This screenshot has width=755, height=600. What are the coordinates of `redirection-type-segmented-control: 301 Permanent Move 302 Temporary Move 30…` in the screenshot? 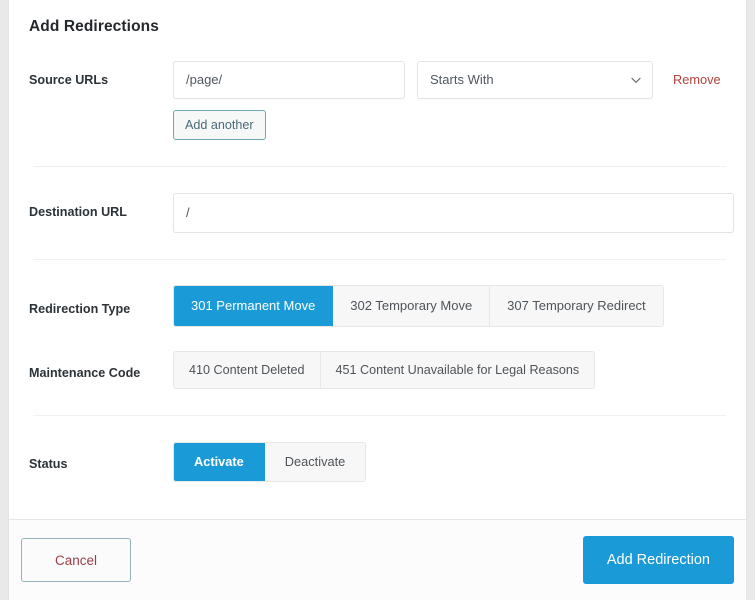 It's located at (418, 305).